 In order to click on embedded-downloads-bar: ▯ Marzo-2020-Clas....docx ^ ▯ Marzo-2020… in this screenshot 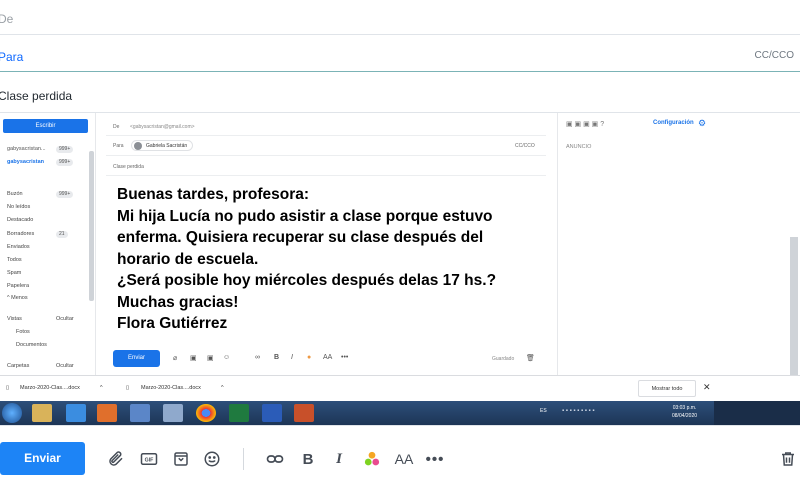, I will do `click(400, 388)`.